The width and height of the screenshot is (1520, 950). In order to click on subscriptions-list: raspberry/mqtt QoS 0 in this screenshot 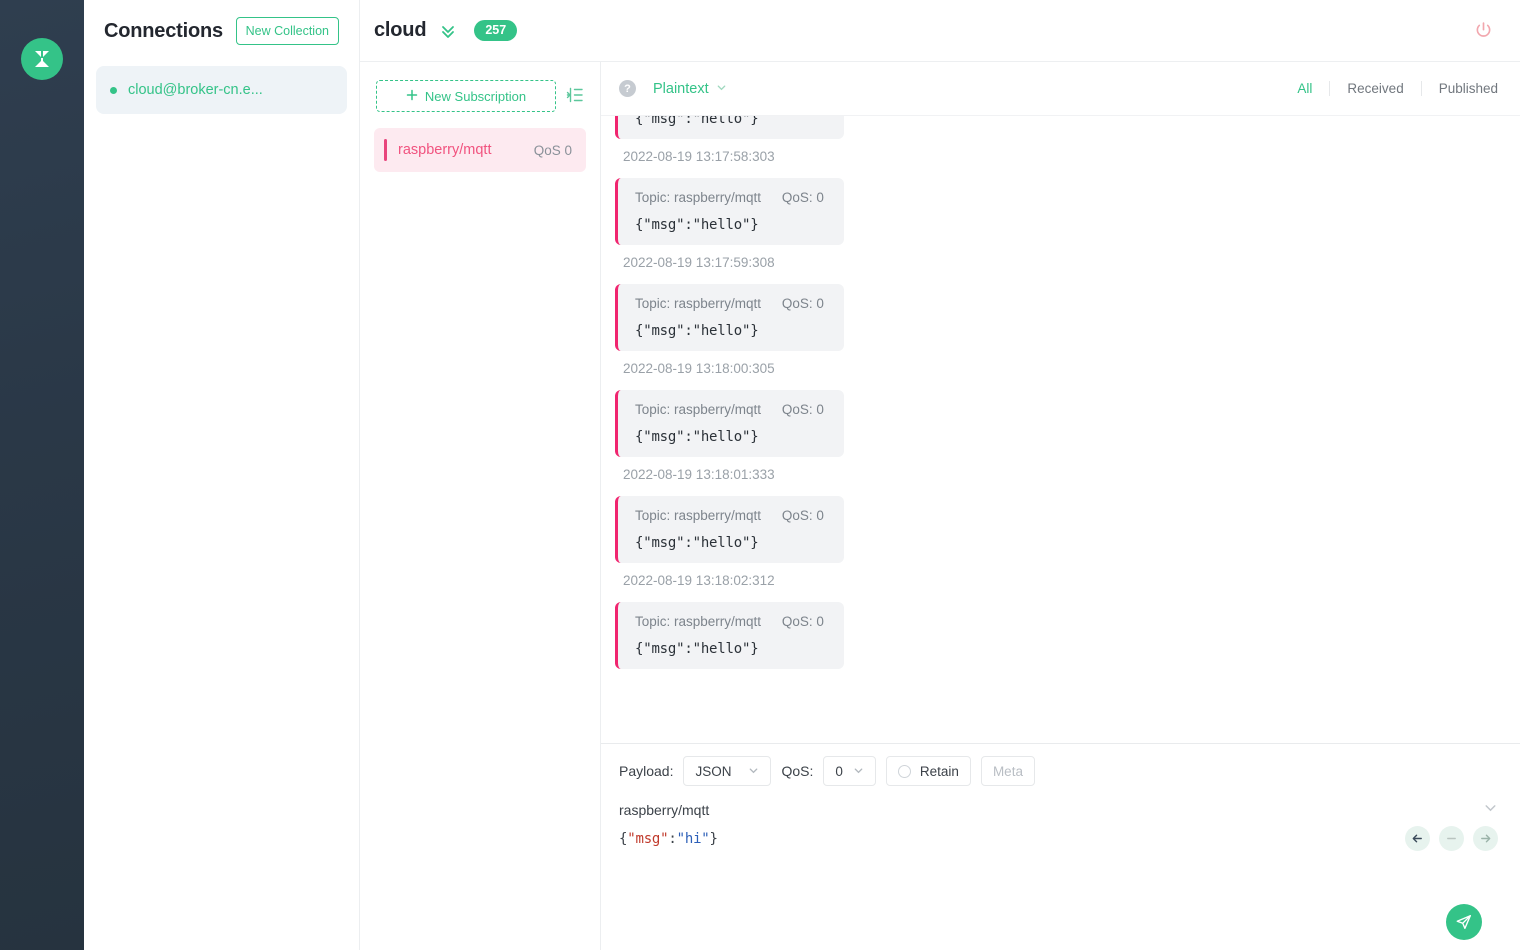, I will do `click(480, 142)`.